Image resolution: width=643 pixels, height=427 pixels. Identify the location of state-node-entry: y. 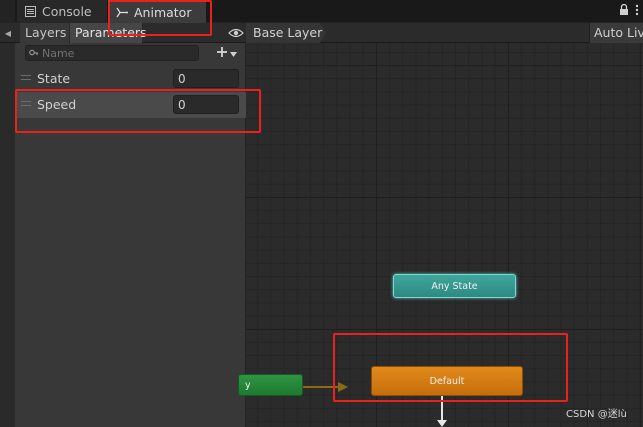
(270, 385).